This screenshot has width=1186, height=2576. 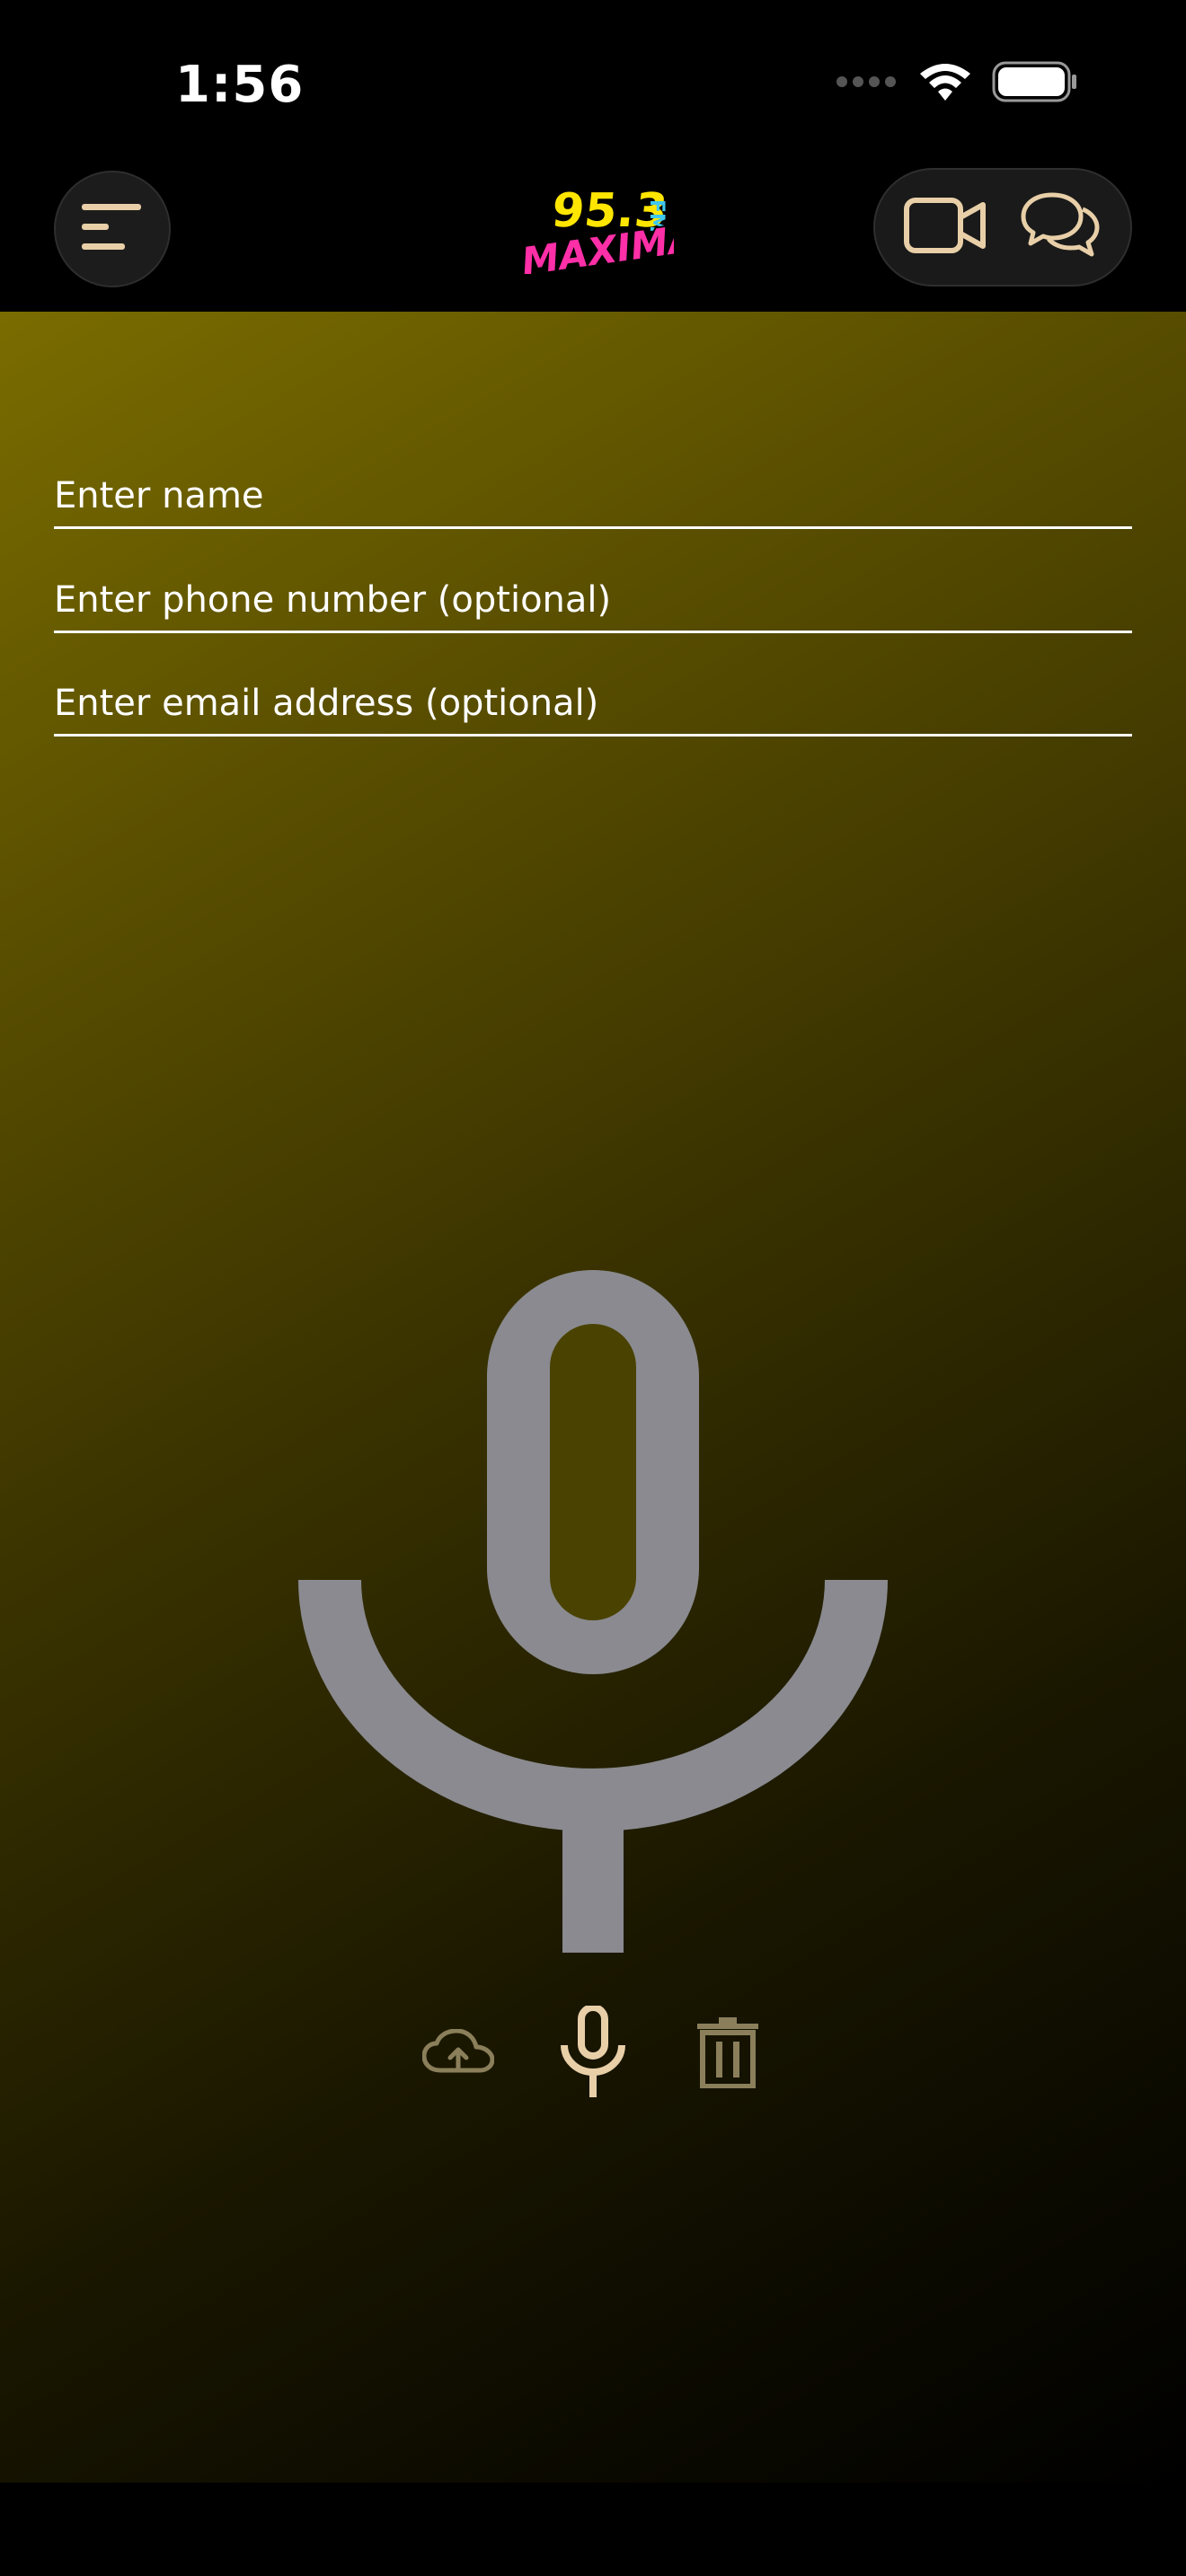 I want to click on name-field-container, so click(x=593, y=497).